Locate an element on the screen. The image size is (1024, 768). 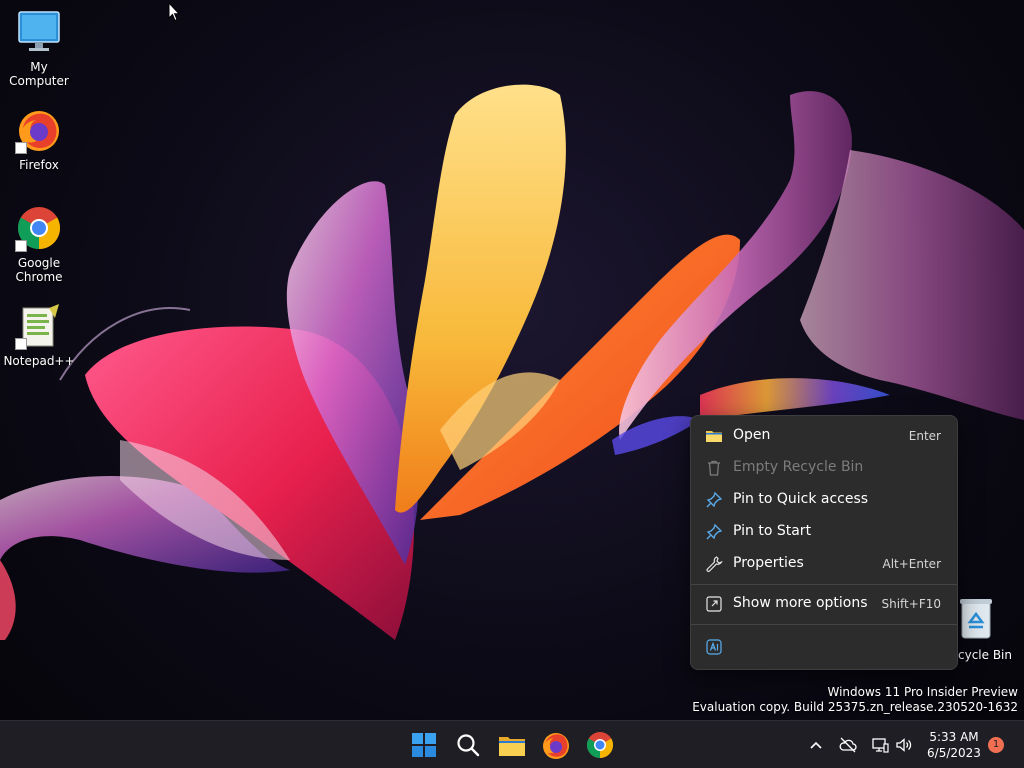
chrome-taskbar-button is located at coordinates (600, 745).